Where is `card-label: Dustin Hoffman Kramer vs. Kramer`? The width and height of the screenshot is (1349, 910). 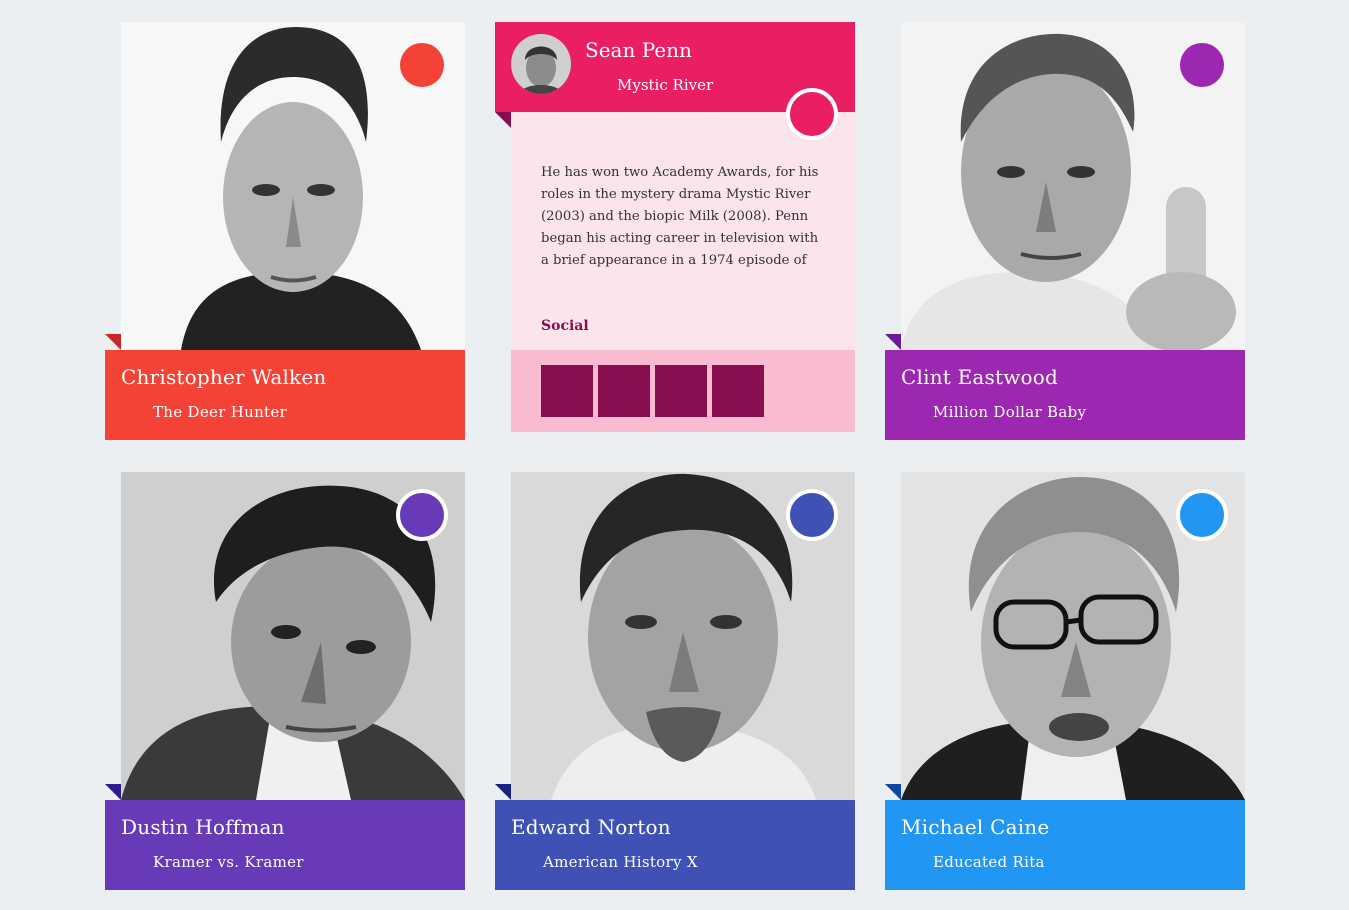 card-label: Dustin Hoffman Kramer vs. Kramer is located at coordinates (285, 845).